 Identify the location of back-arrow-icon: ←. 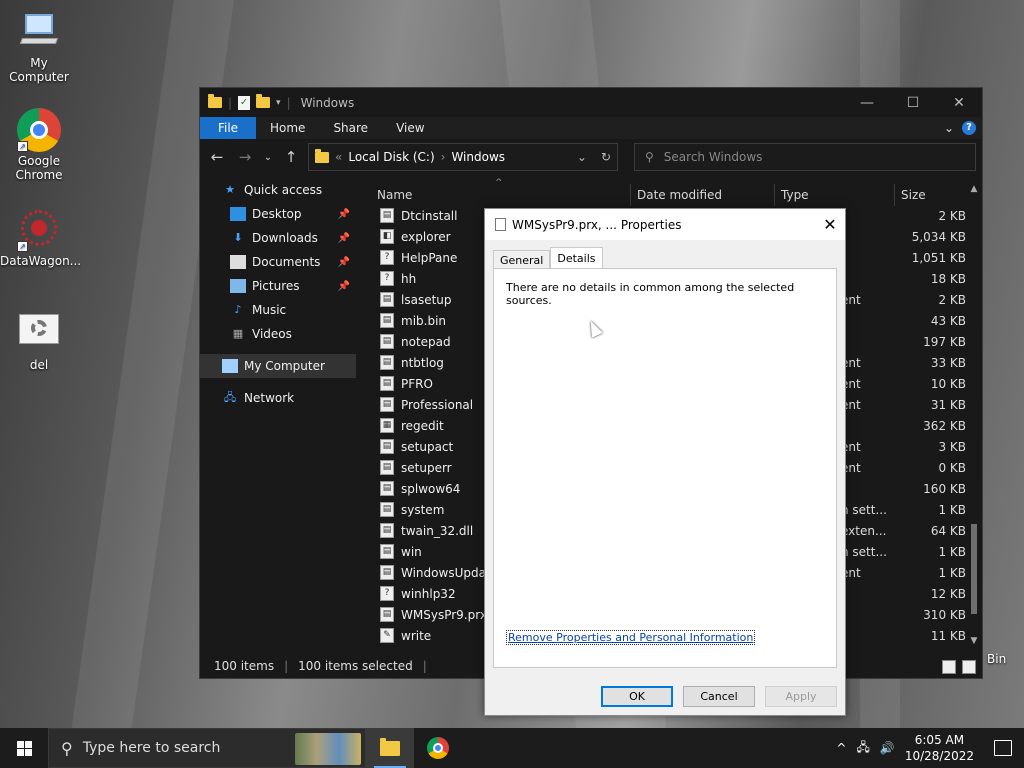
(217, 157).